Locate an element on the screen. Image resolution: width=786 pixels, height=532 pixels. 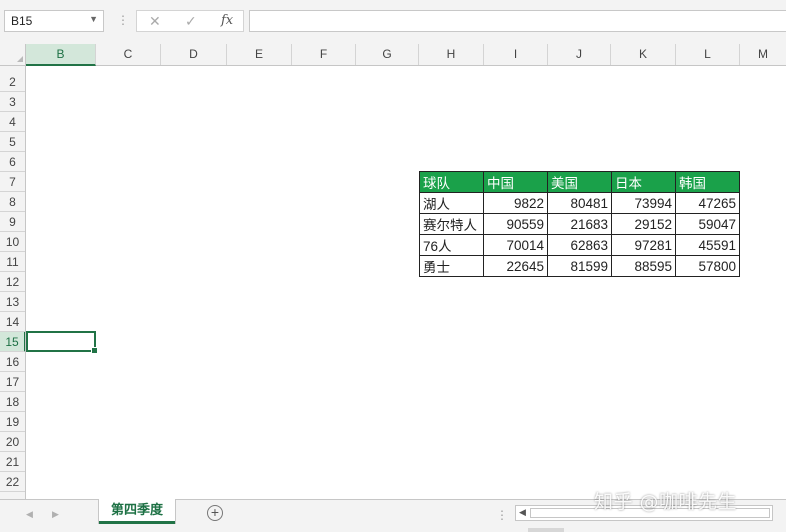
row-header-13: 13 is located at coordinates (12, 302).